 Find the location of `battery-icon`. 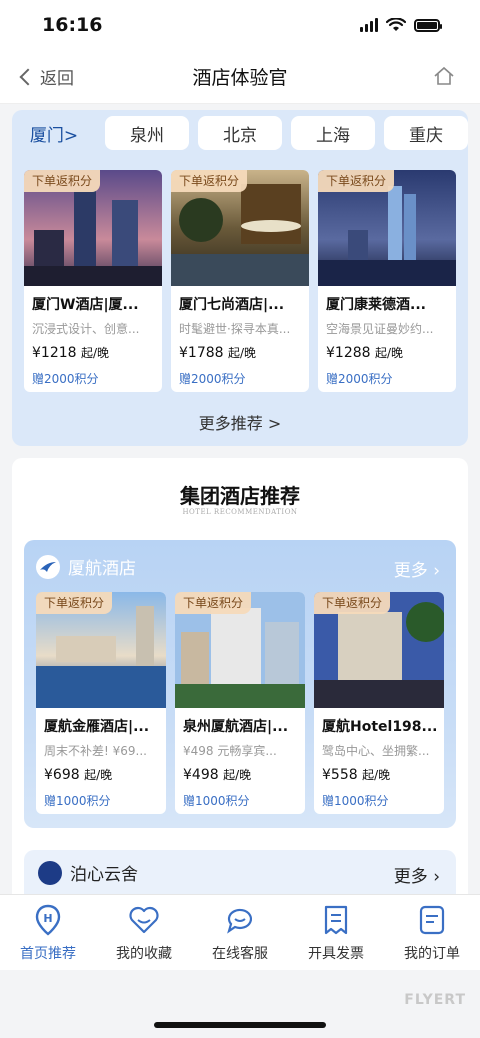

battery-icon is located at coordinates (428, 25).